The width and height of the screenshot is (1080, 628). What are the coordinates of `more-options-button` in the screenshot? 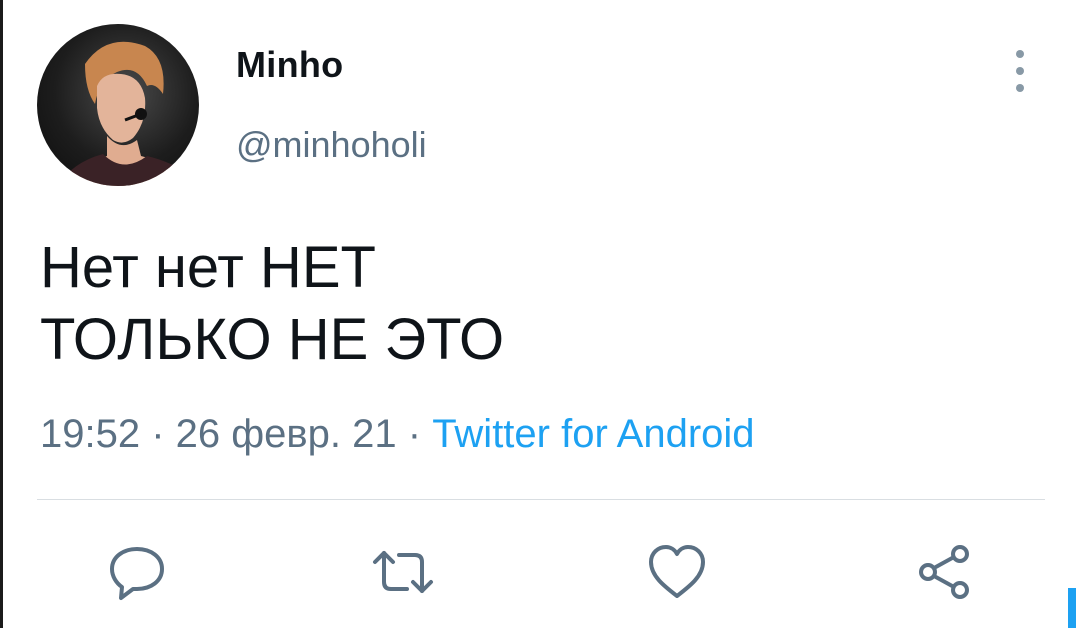 It's located at (1020, 71).